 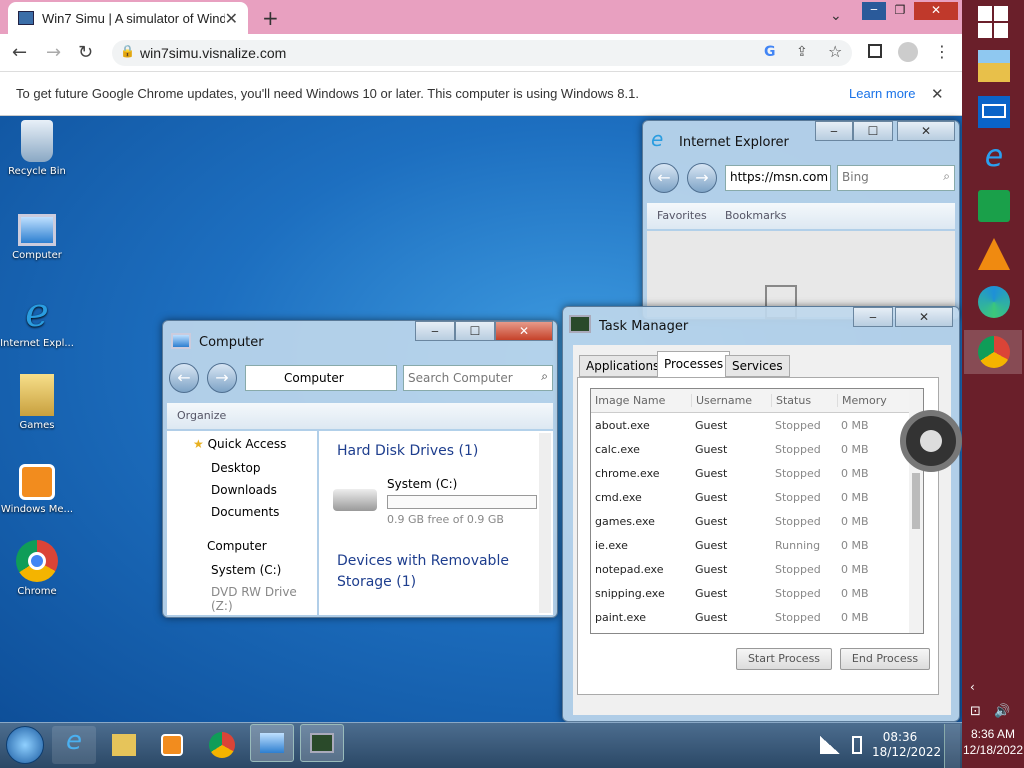 What do you see at coordinates (972, 687) in the screenshot?
I see `tray-overflow-icon: ‹` at bounding box center [972, 687].